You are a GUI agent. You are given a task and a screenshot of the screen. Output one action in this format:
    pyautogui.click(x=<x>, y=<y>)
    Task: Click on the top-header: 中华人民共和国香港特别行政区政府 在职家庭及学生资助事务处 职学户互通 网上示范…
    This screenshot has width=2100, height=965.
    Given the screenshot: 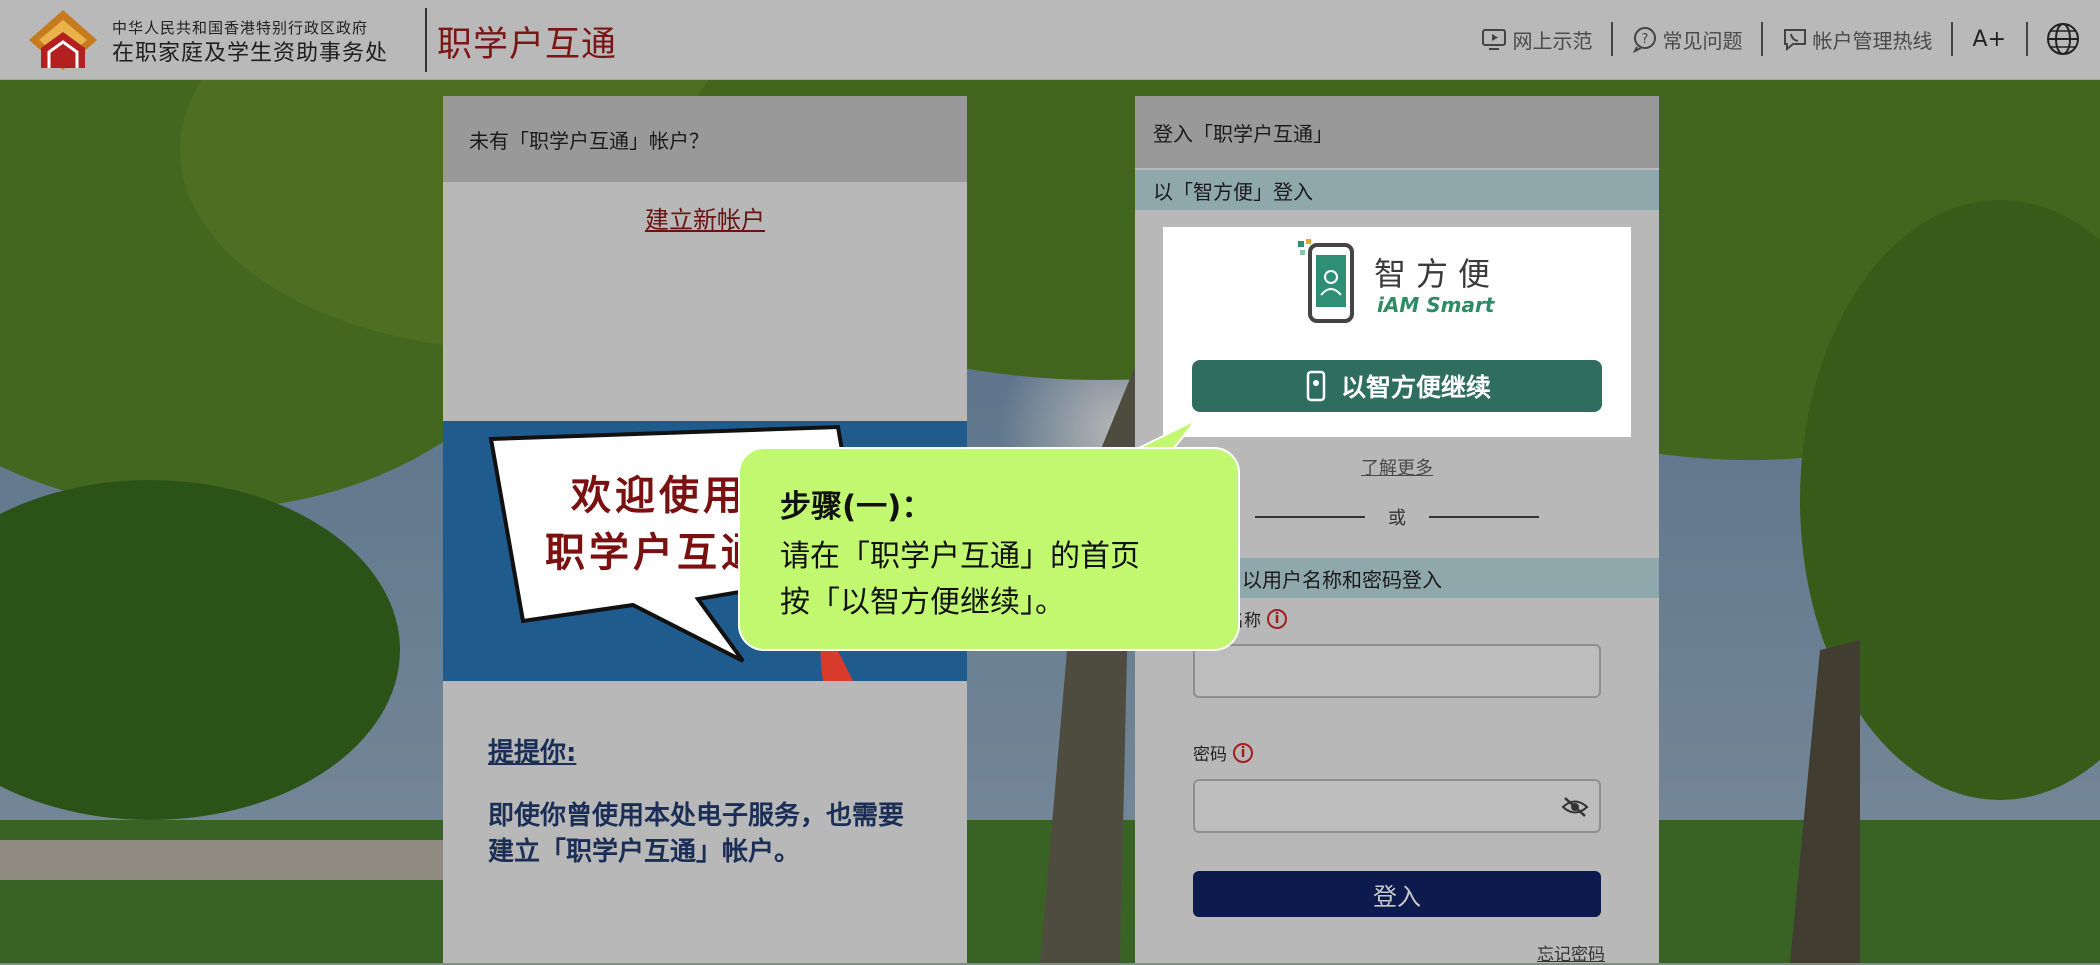 What is the action you would take?
    pyautogui.click(x=1050, y=40)
    